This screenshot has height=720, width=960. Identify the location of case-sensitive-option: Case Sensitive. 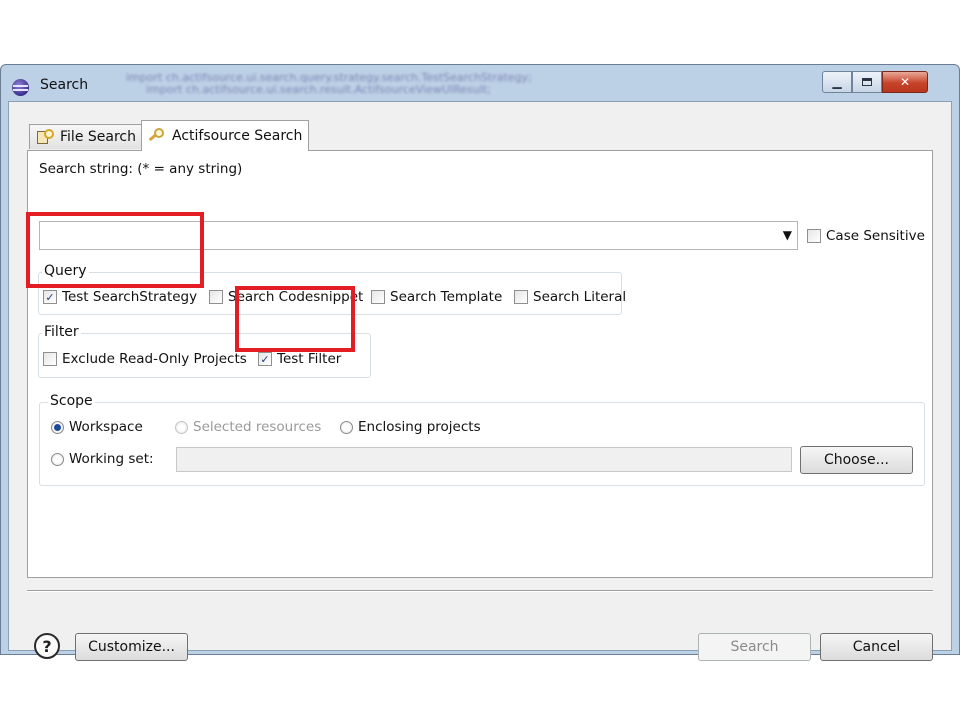
(866, 236).